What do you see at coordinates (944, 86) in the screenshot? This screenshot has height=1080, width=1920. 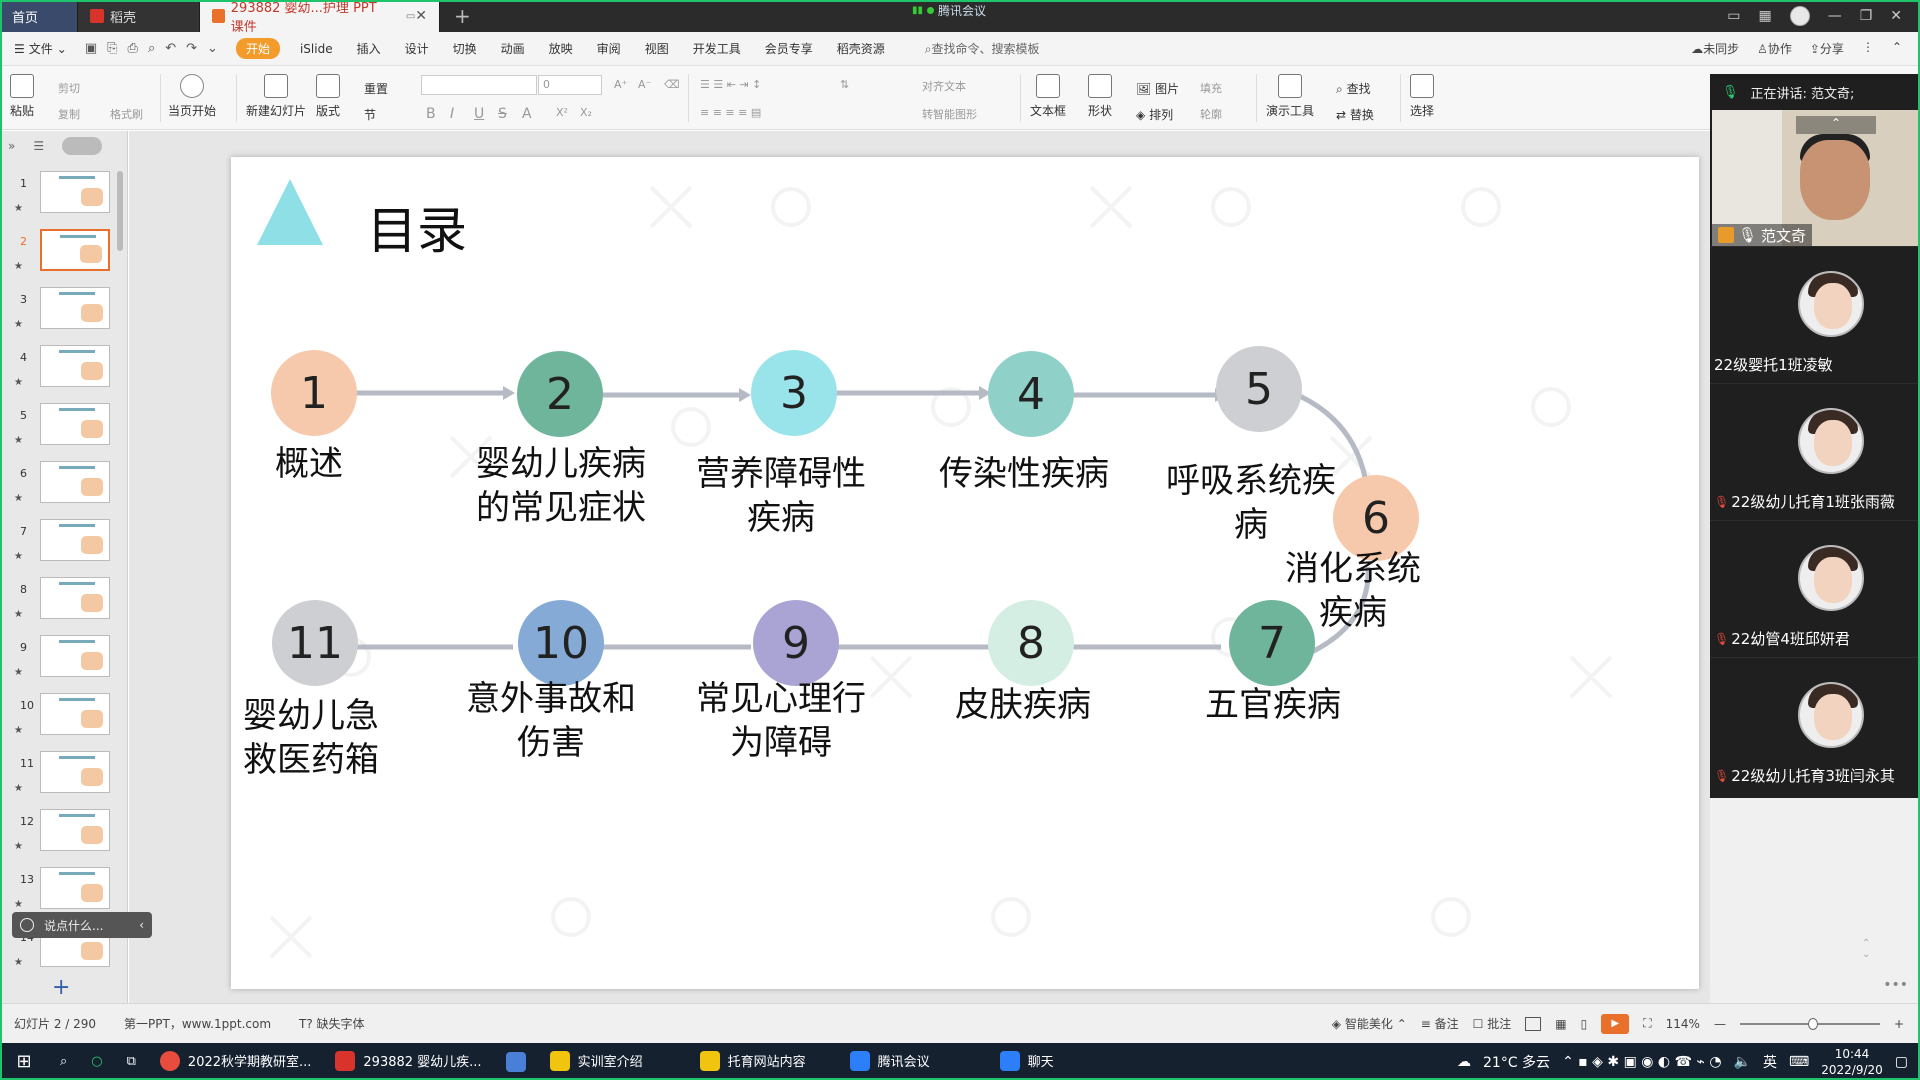 I see `align-text-button: 对齐文本` at bounding box center [944, 86].